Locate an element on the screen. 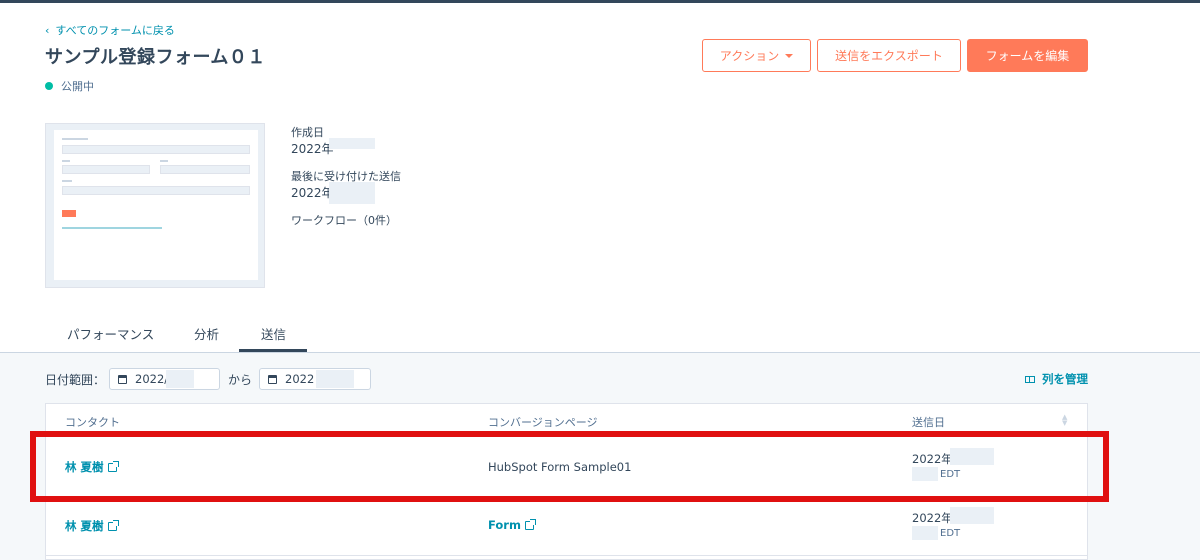 Image resolution: width=1200 pixels, height=560 pixels. caret-down-icon is located at coordinates (789, 55).